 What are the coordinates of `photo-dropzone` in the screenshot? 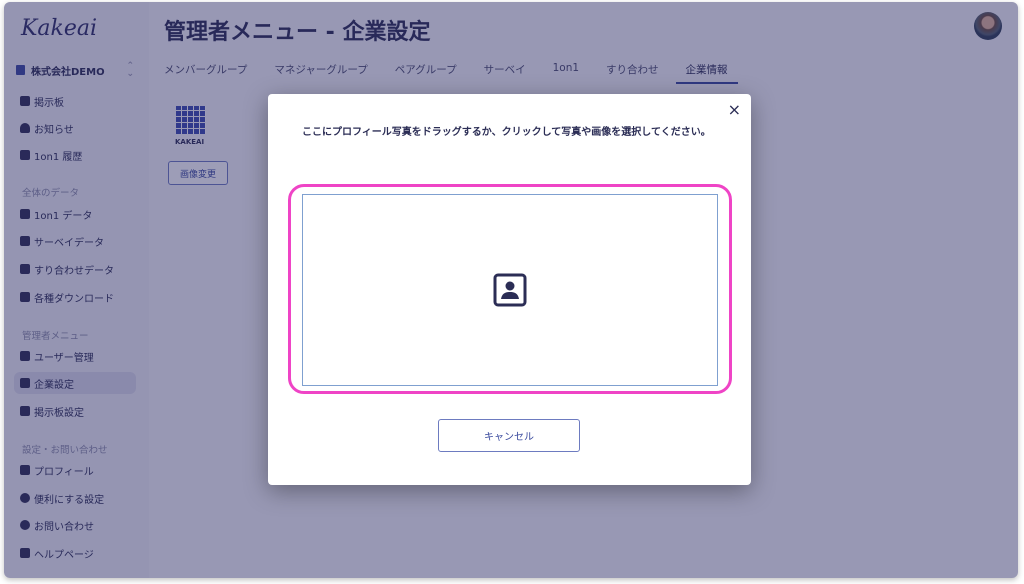 It's located at (510, 290).